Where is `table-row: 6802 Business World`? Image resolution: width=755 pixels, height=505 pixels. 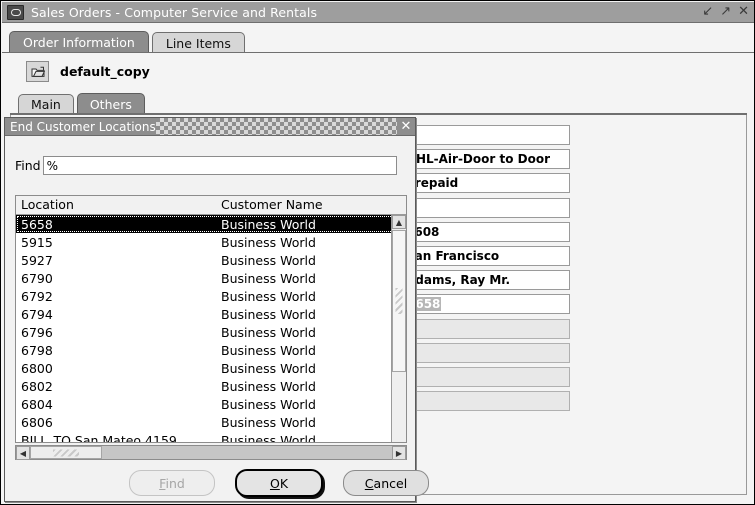 table-row: 6802 Business World is located at coordinates (211, 386).